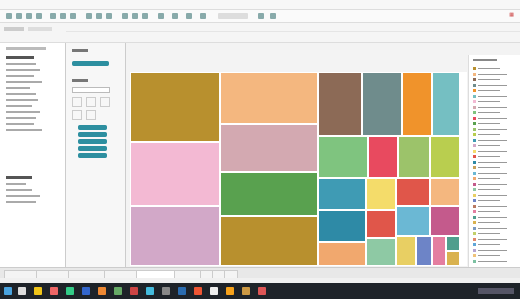  What do you see at coordinates (26, 48) in the screenshot?
I see `data-source-name` at bounding box center [26, 48].